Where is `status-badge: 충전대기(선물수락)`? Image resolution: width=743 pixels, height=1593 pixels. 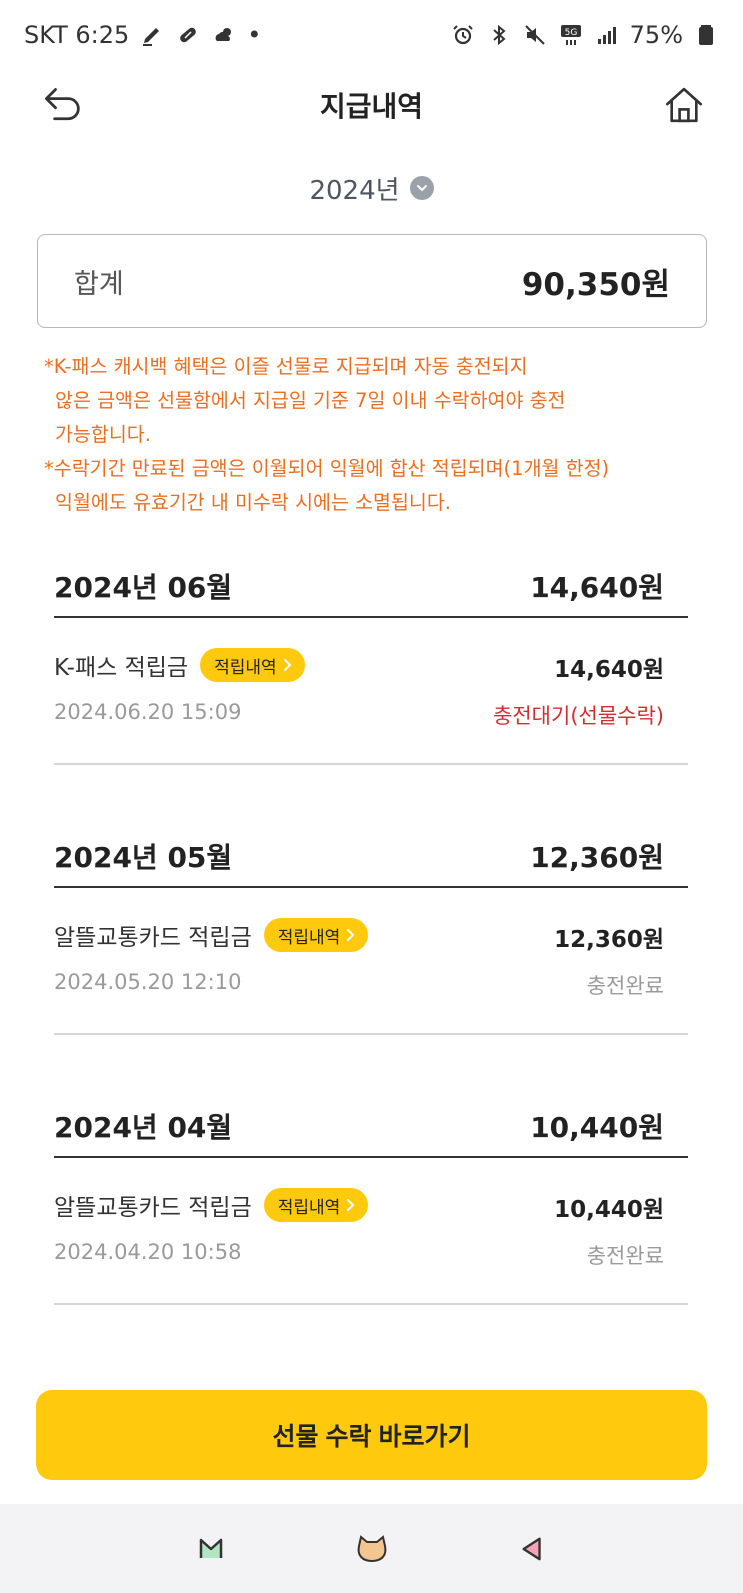 status-badge: 충전대기(선물수락) is located at coordinates (578, 716).